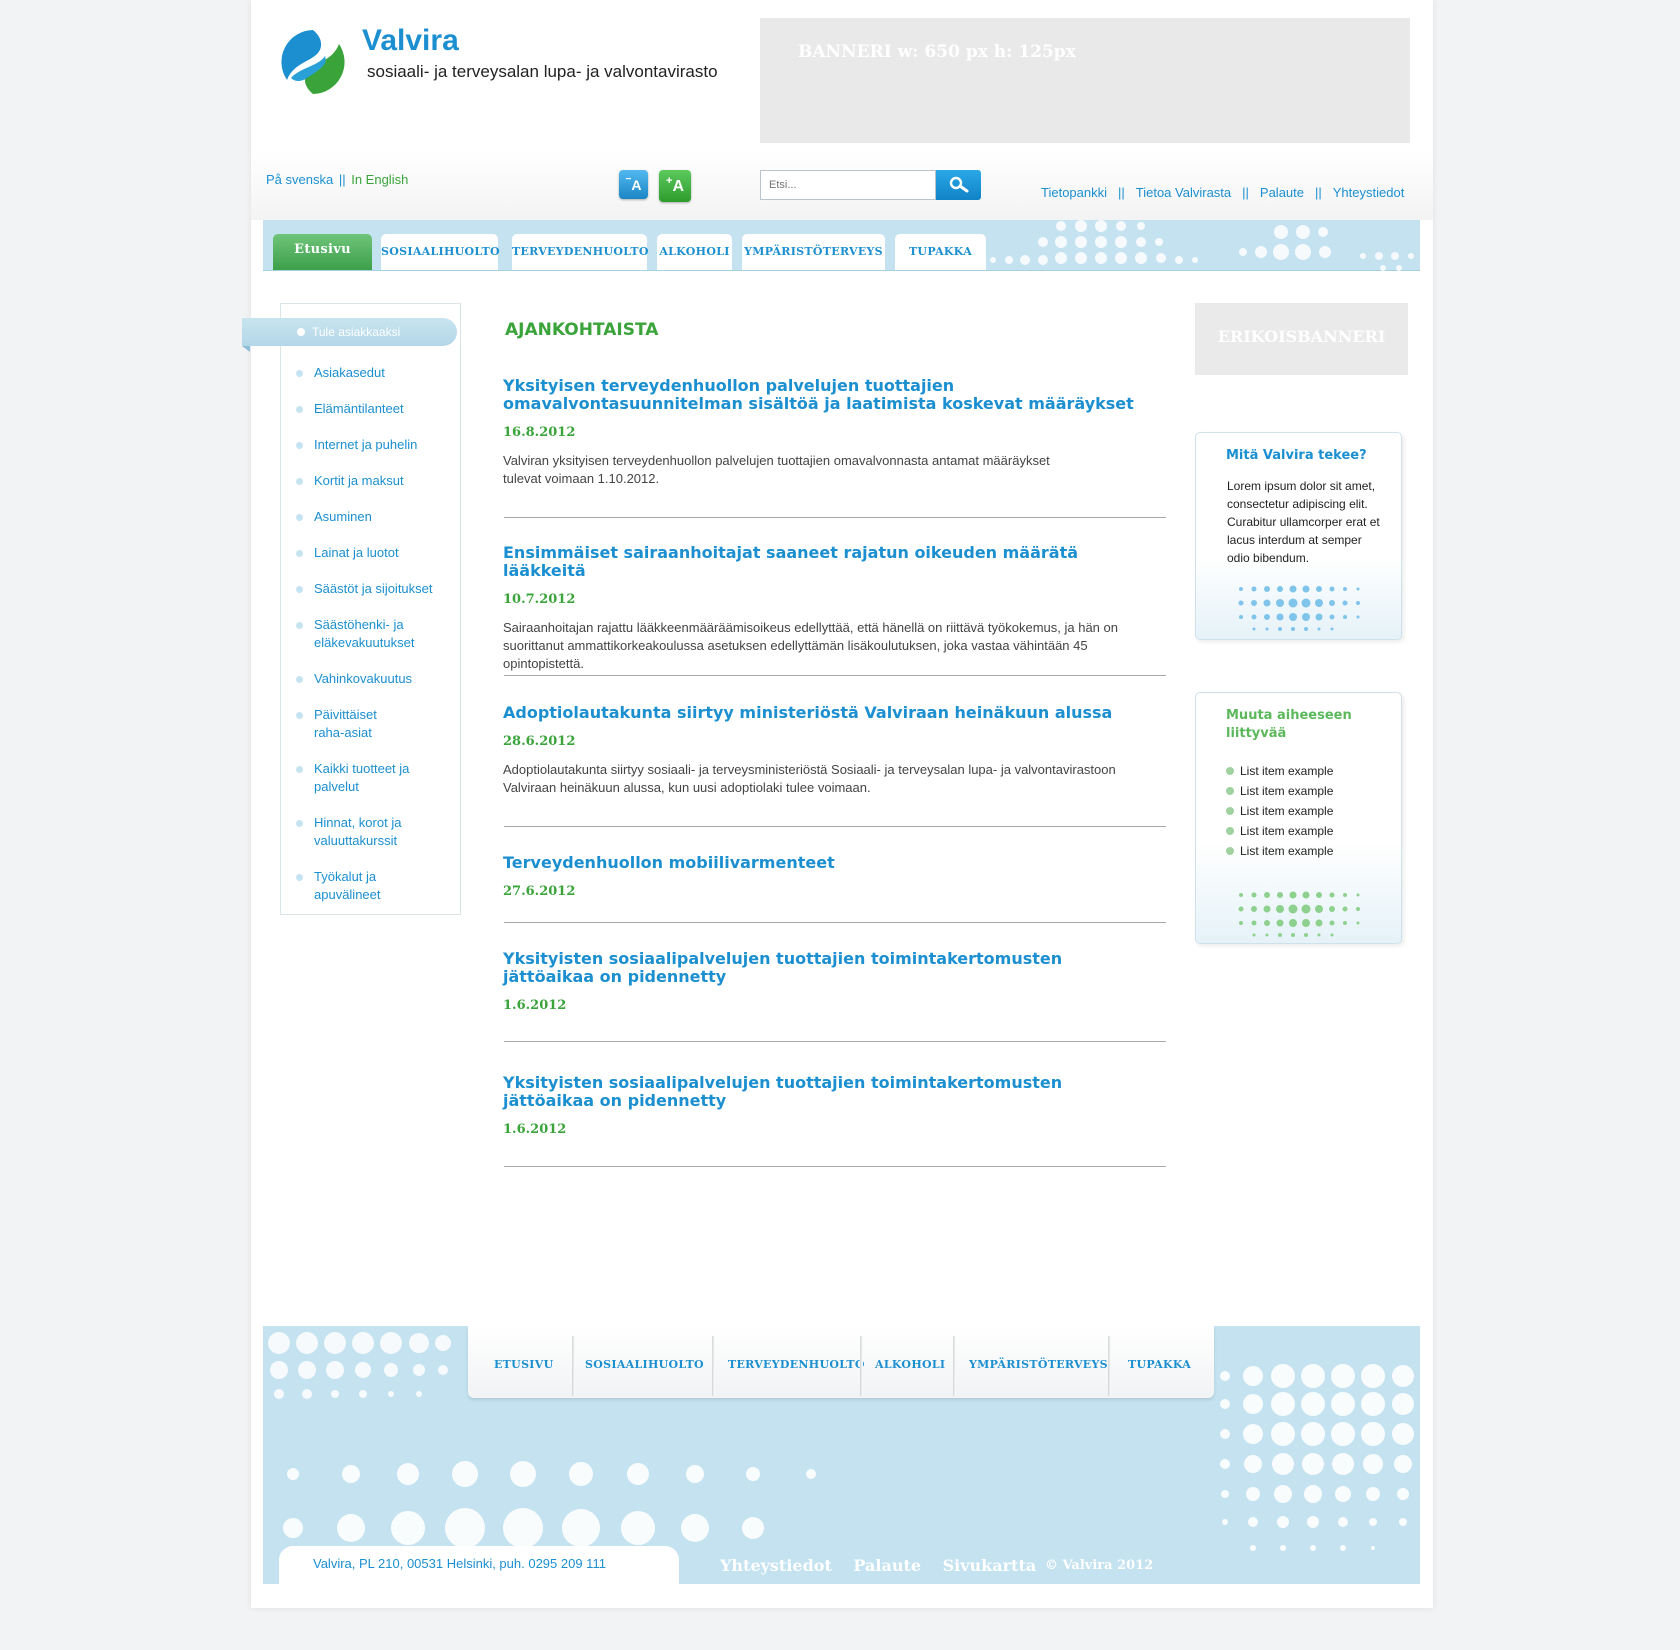 Image resolution: width=1680 pixels, height=1650 pixels. What do you see at coordinates (370, 553) in the screenshot?
I see `sidebar-item: Lainat ja luotot` at bounding box center [370, 553].